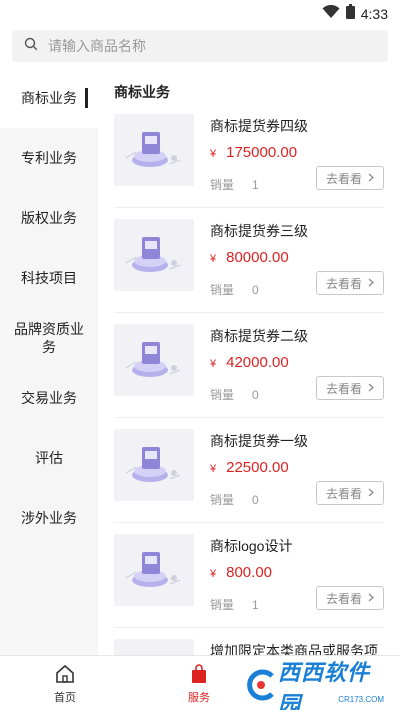  What do you see at coordinates (361, 699) in the screenshot?
I see `watermark-url: CR173.COM` at bounding box center [361, 699].